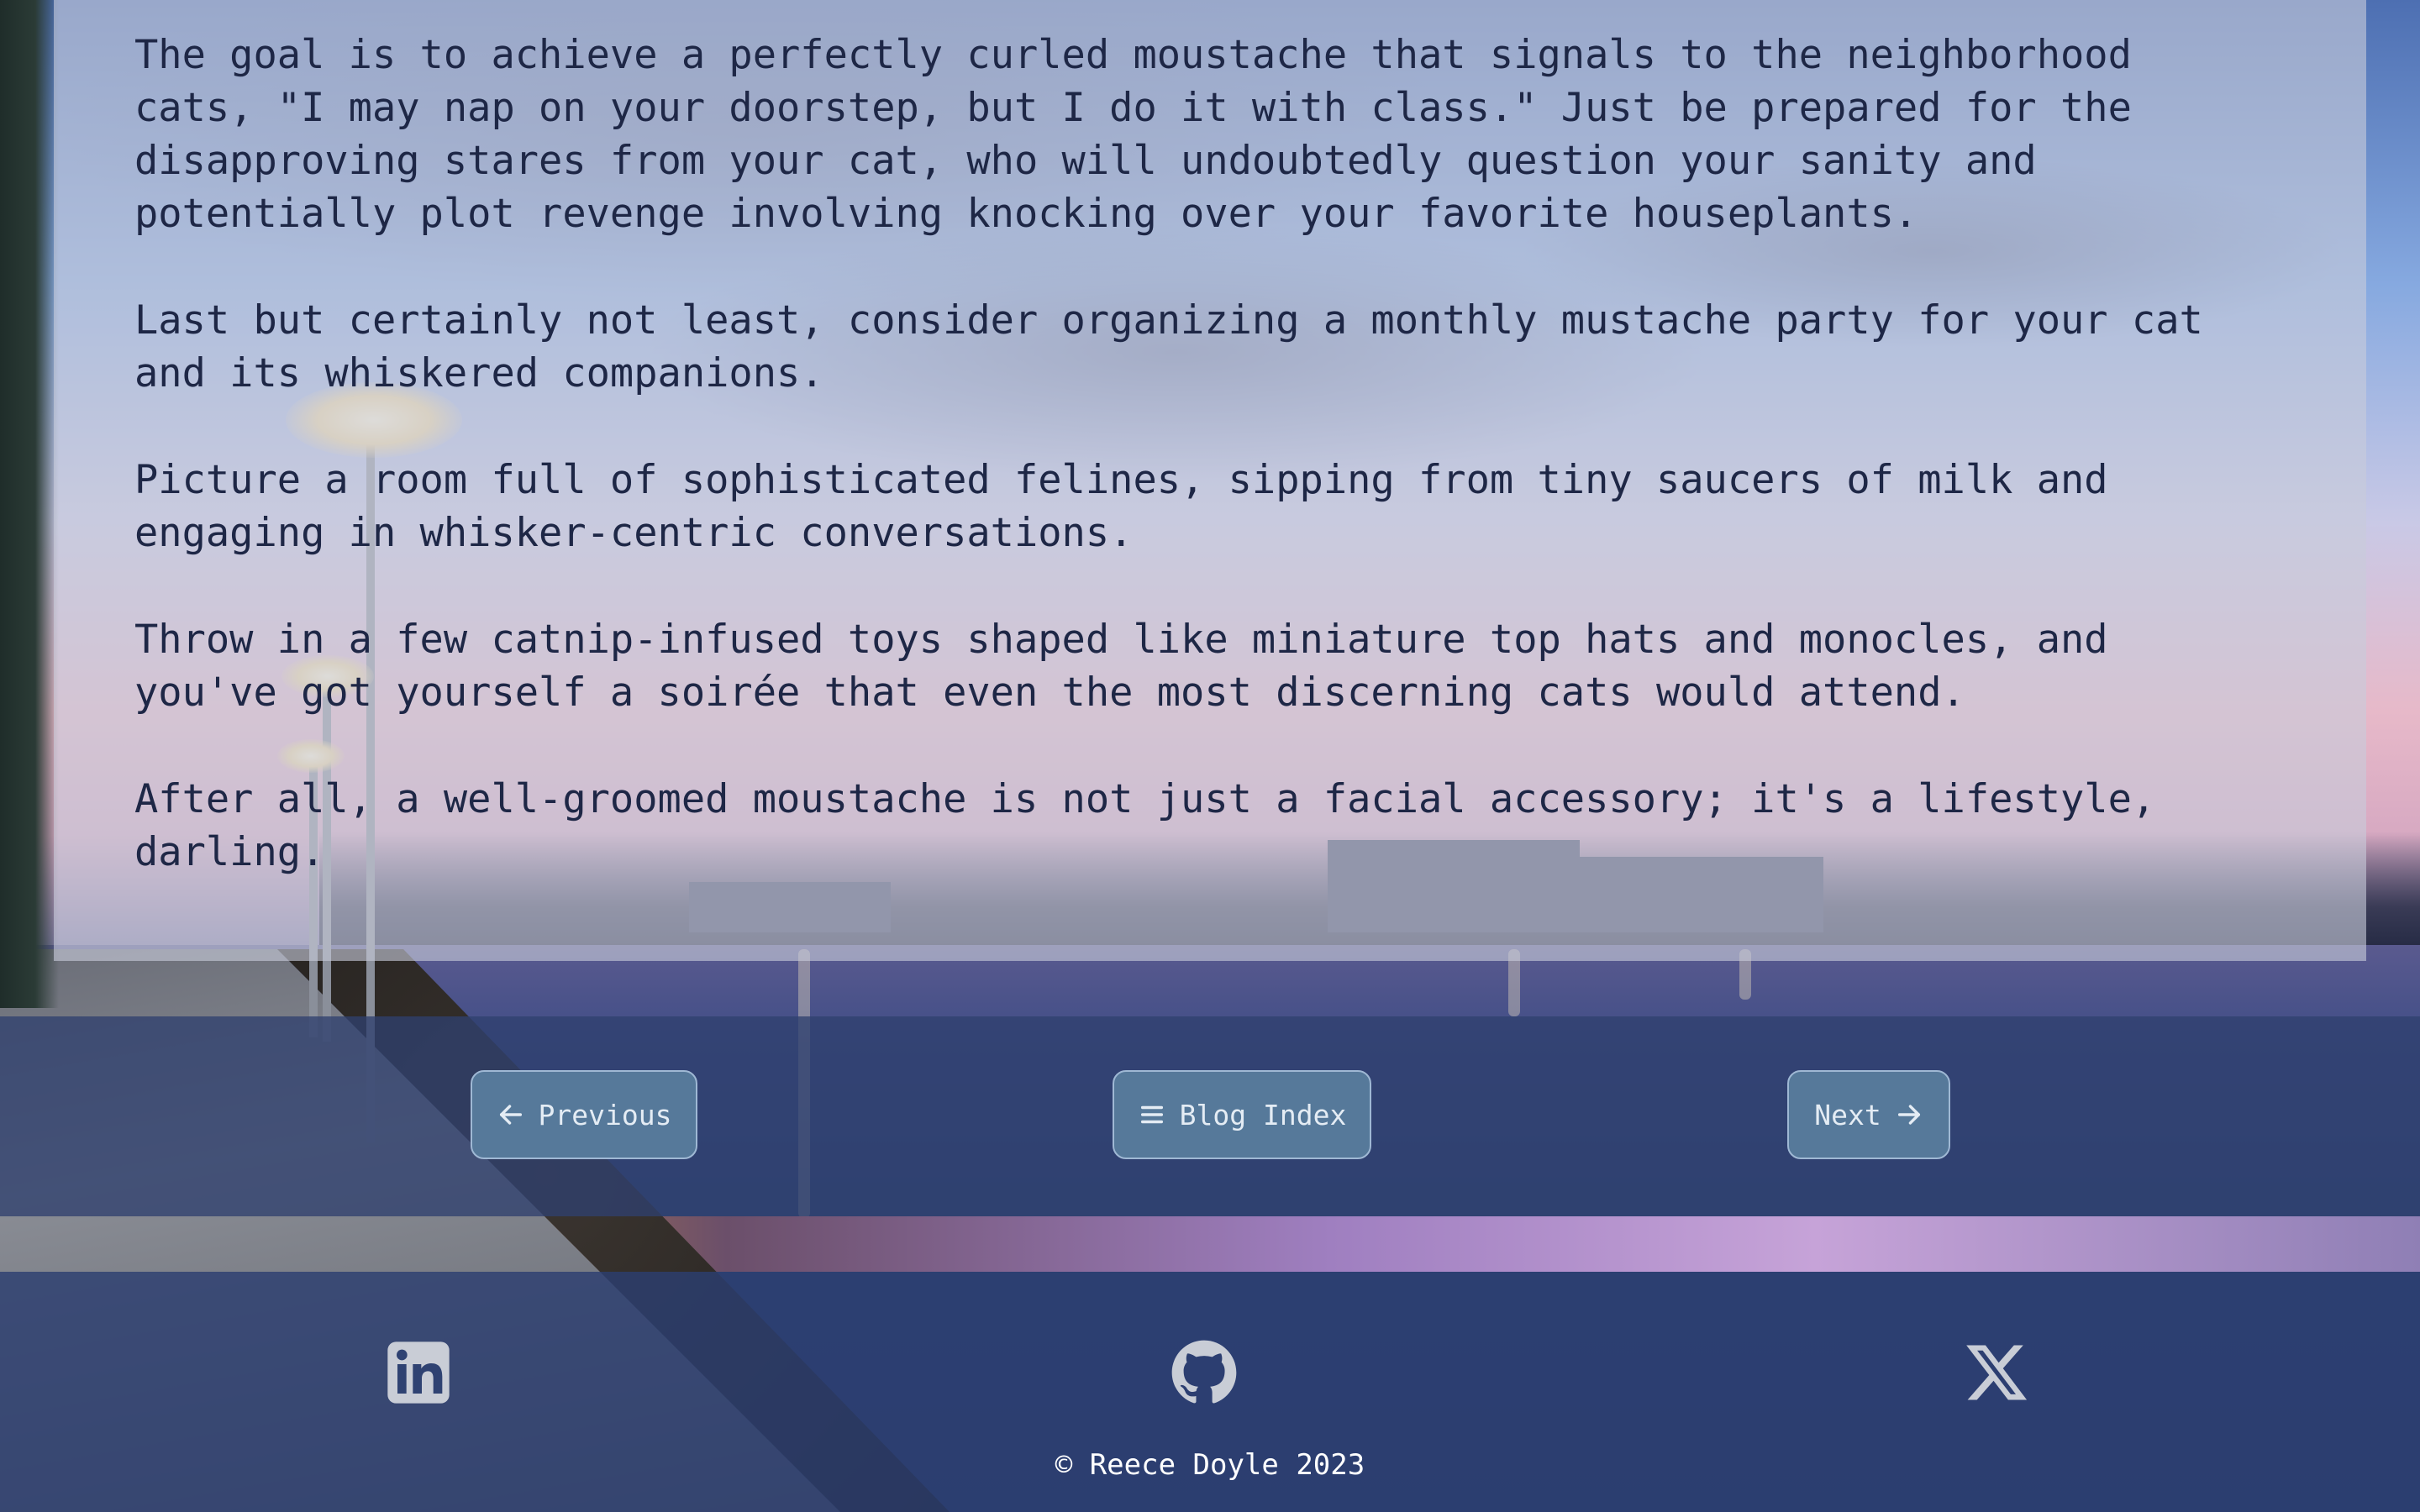 This screenshot has height=1512, width=2420. Describe the element at coordinates (29, 504) in the screenshot. I see `background-tree` at that location.